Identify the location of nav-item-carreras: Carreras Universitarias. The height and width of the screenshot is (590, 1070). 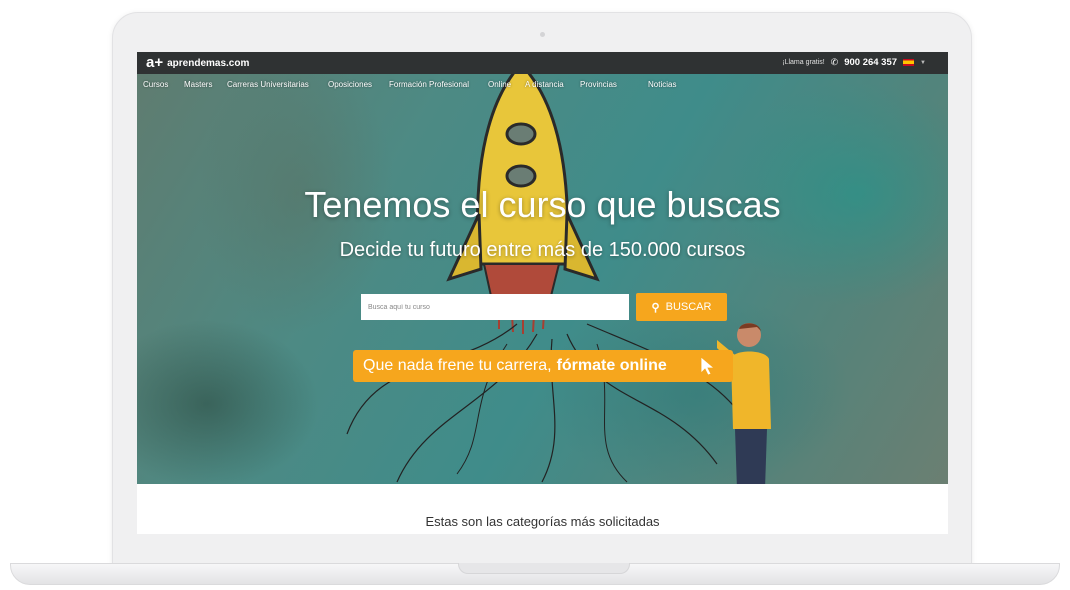
(268, 84).